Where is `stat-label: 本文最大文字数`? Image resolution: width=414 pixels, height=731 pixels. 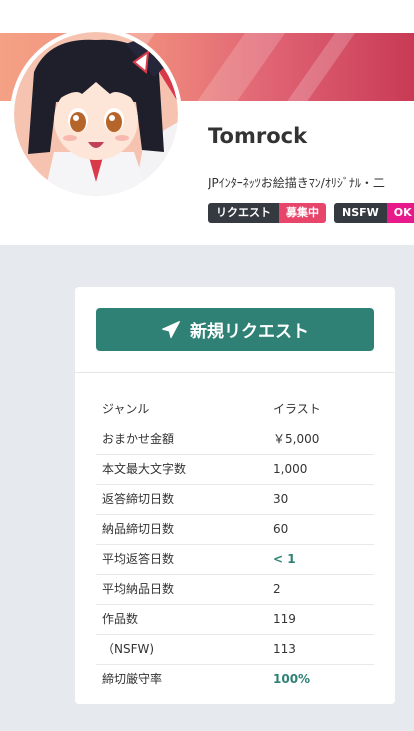 stat-label: 本文最大文字数 is located at coordinates (144, 469).